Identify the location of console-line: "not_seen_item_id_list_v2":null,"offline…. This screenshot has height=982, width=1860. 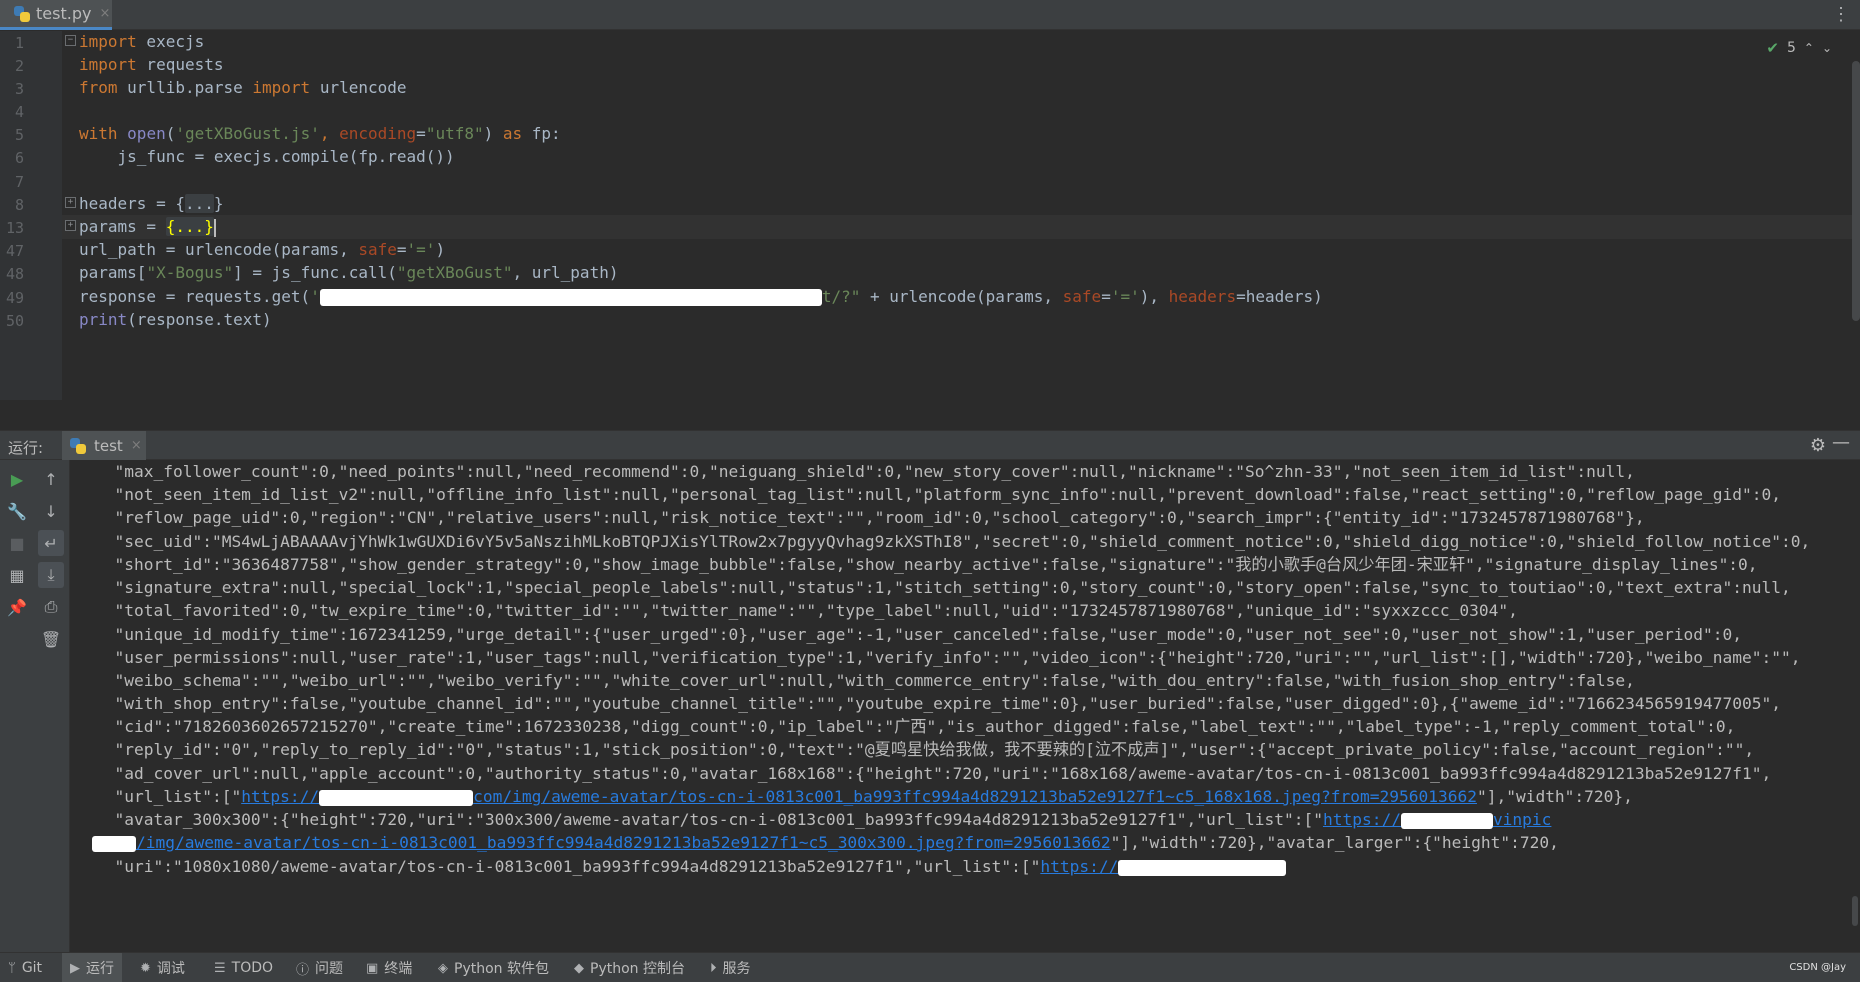
(938, 494).